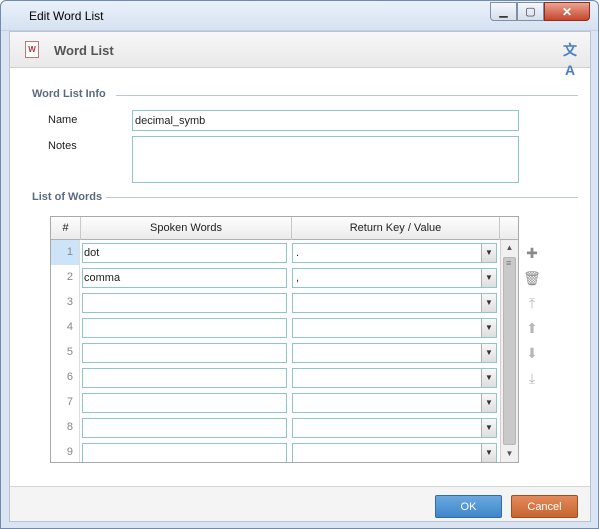 The width and height of the screenshot is (599, 529). I want to click on notes-input, so click(325, 159).